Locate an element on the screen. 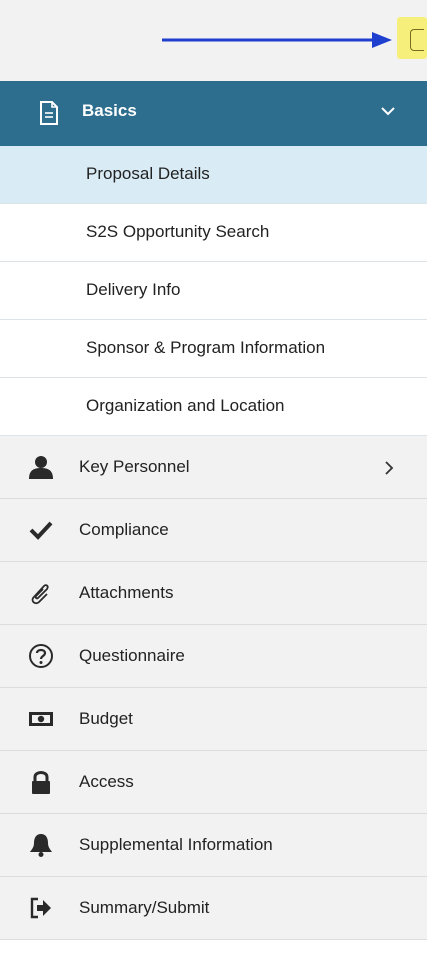  nav-item-attachments: Attachments is located at coordinates (213, 593).